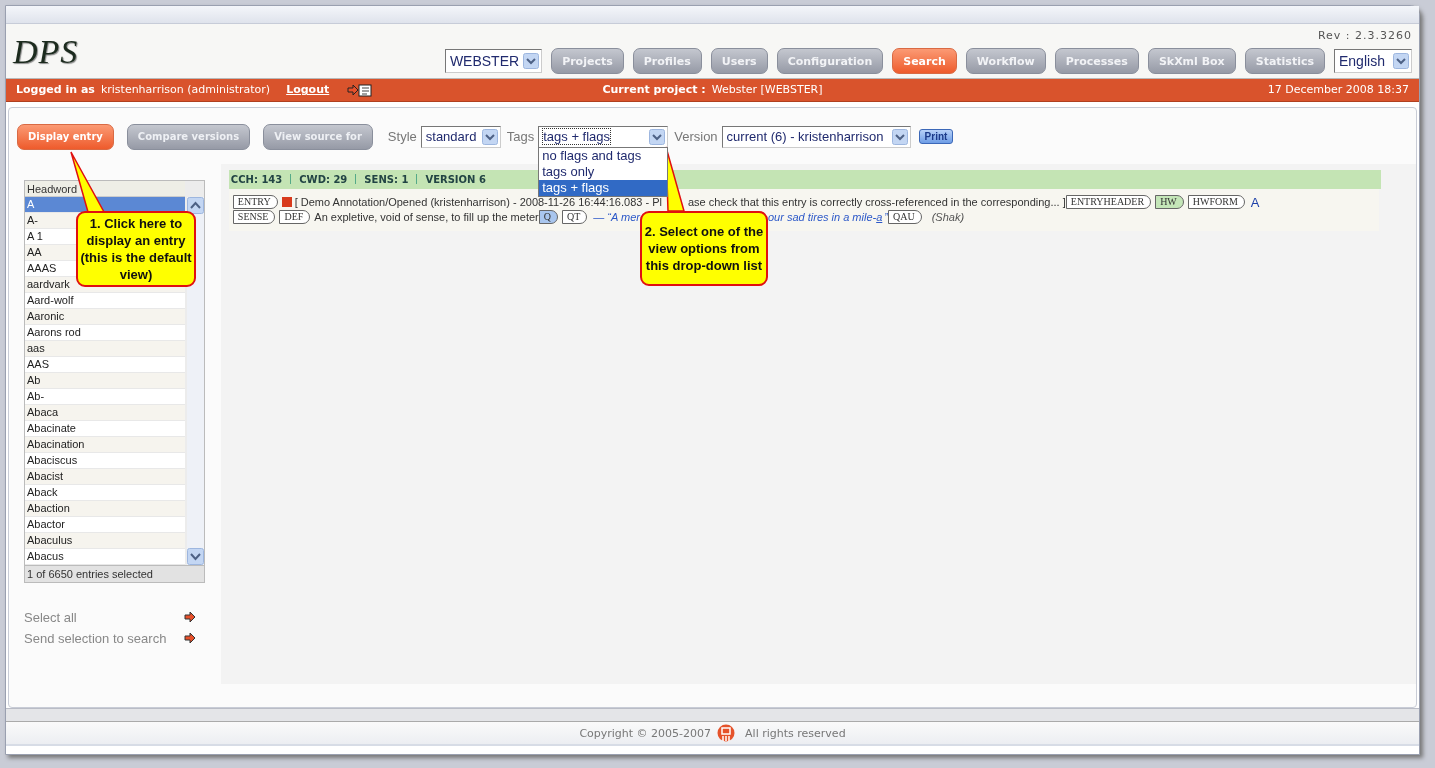  Describe the element at coordinates (136, 249) in the screenshot. I see `callout-tooltip: 1. Click here to display an entry (this is the default view)` at that location.